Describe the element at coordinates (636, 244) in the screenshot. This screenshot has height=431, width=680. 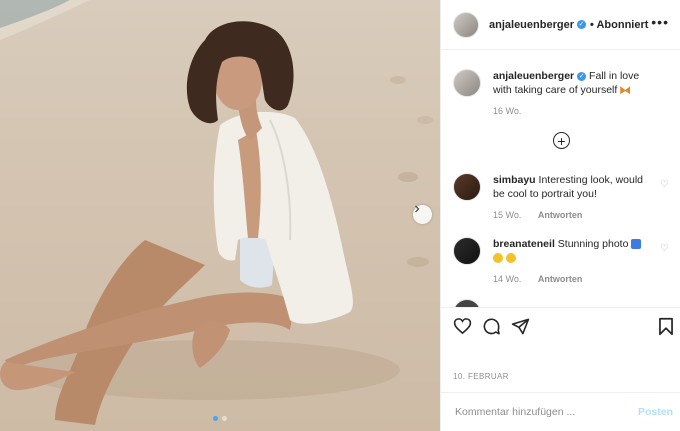
I see `emoji-icon` at that location.